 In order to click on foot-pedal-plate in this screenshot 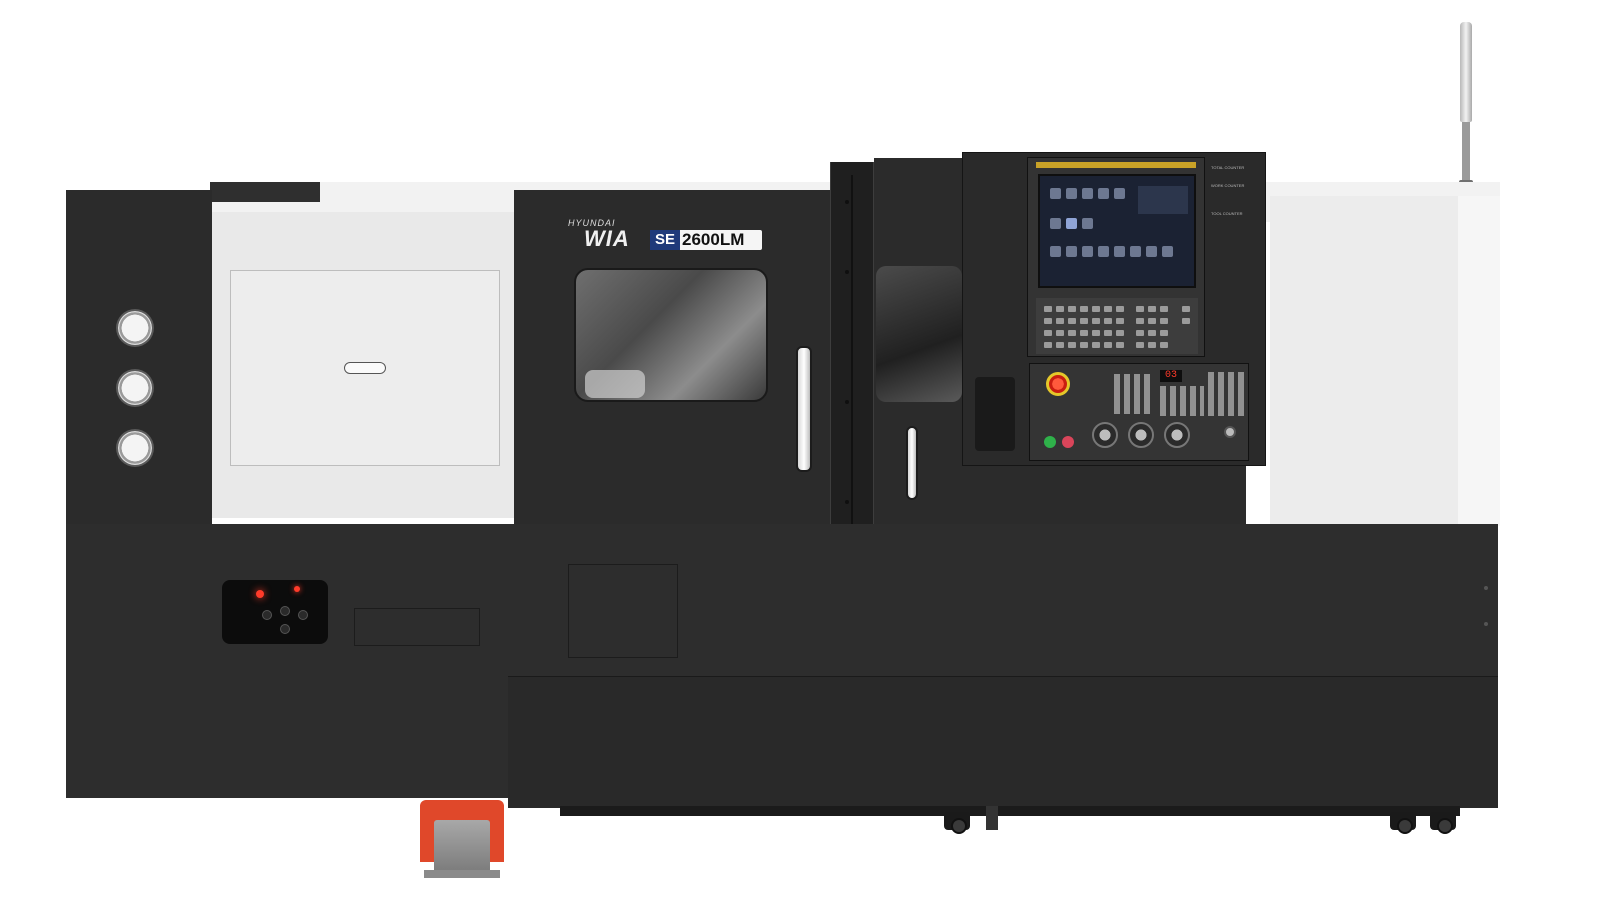, I will do `click(462, 847)`.